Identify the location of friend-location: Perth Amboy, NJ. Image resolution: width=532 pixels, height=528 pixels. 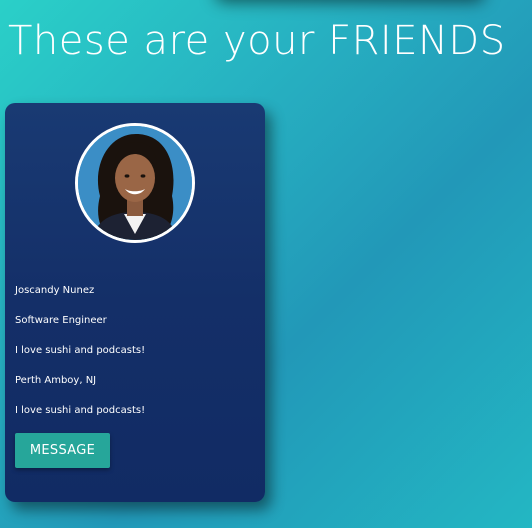
(56, 380).